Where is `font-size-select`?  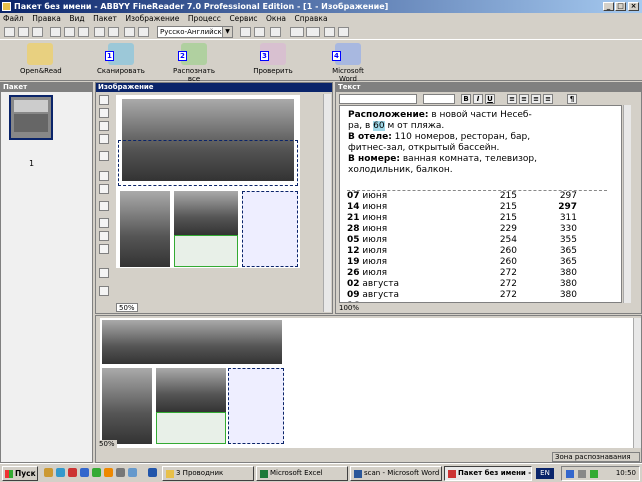
font-size-select is located at coordinates (439, 99).